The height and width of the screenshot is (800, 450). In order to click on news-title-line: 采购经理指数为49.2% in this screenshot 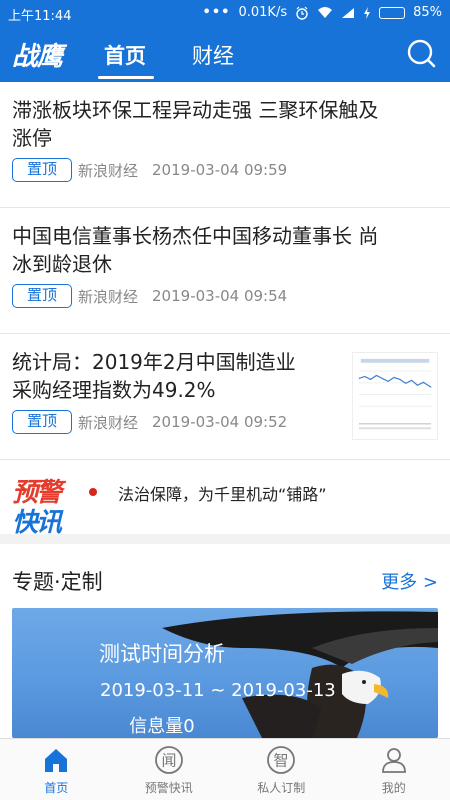, I will do `click(114, 390)`.